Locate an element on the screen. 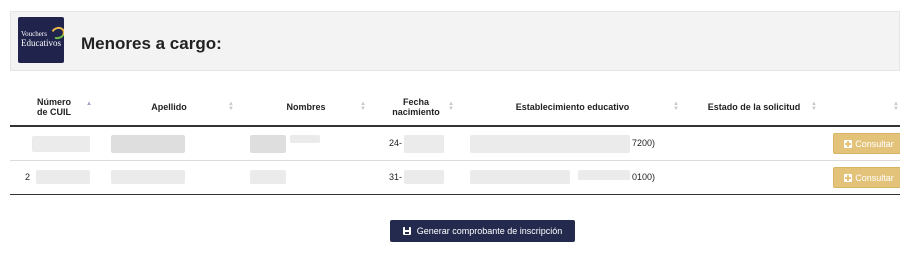 The height and width of the screenshot is (265, 900). cuil-value: 2 is located at coordinates (28, 177).